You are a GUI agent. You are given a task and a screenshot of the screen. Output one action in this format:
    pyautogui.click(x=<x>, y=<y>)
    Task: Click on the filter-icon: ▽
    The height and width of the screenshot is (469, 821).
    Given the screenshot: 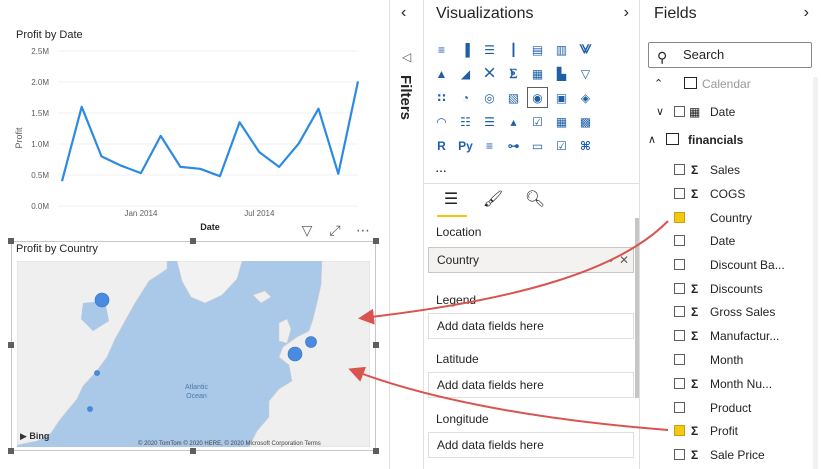 What is the action you would take?
    pyautogui.click(x=307, y=230)
    